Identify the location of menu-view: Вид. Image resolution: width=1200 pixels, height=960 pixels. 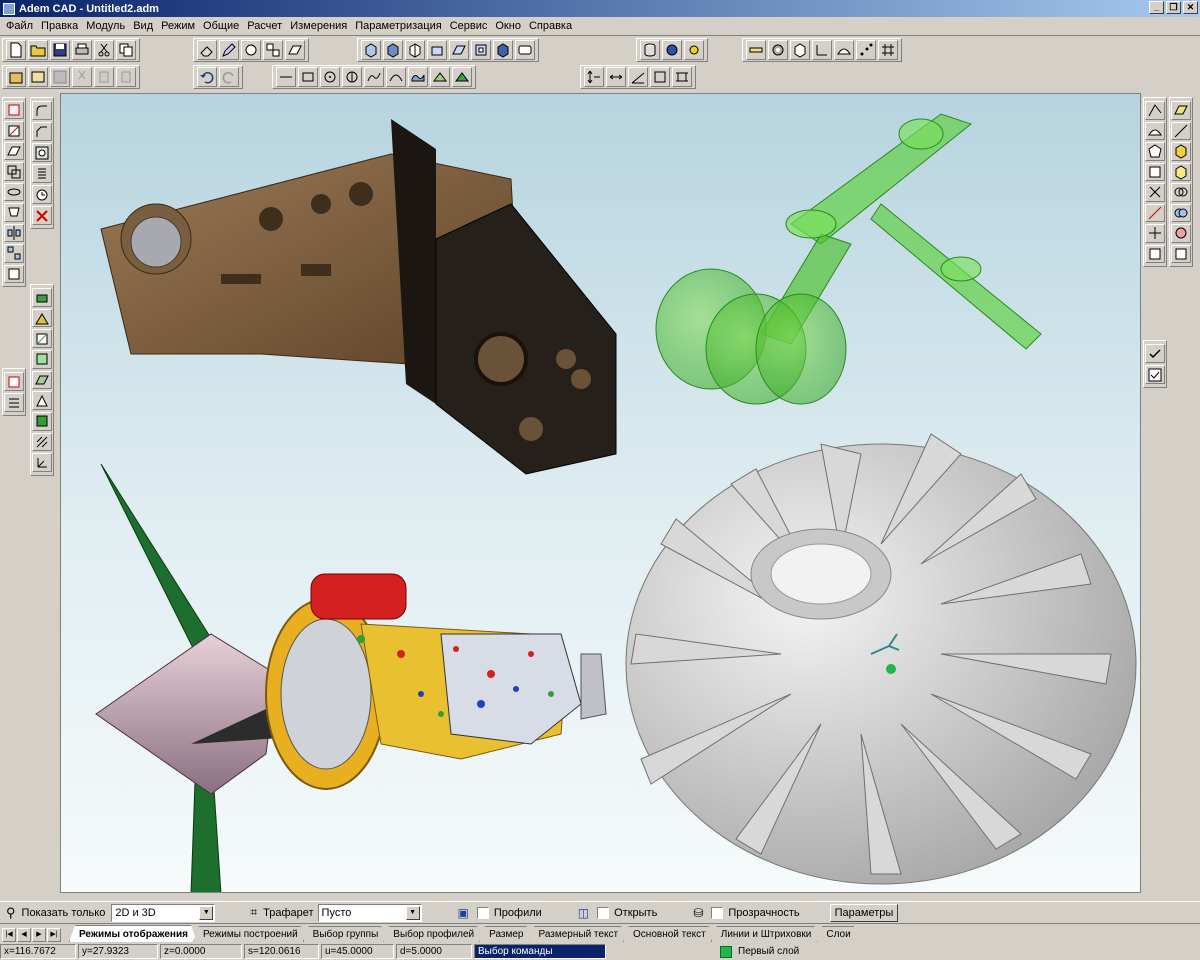
(143, 26).